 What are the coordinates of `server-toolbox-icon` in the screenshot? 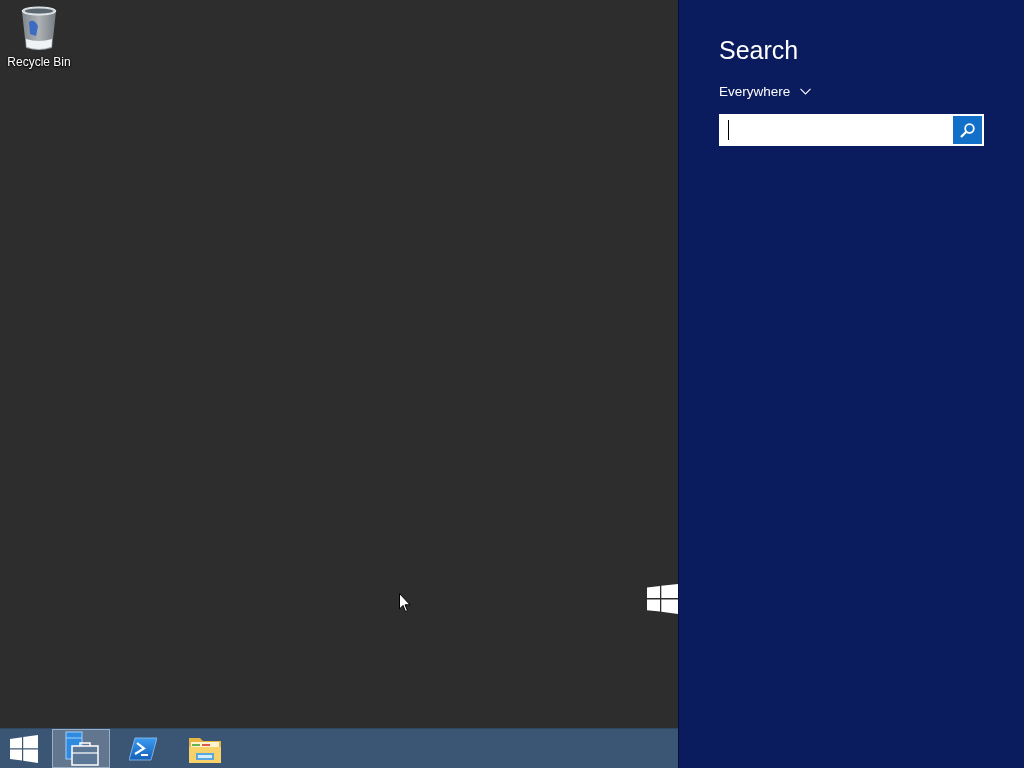 It's located at (81, 748).